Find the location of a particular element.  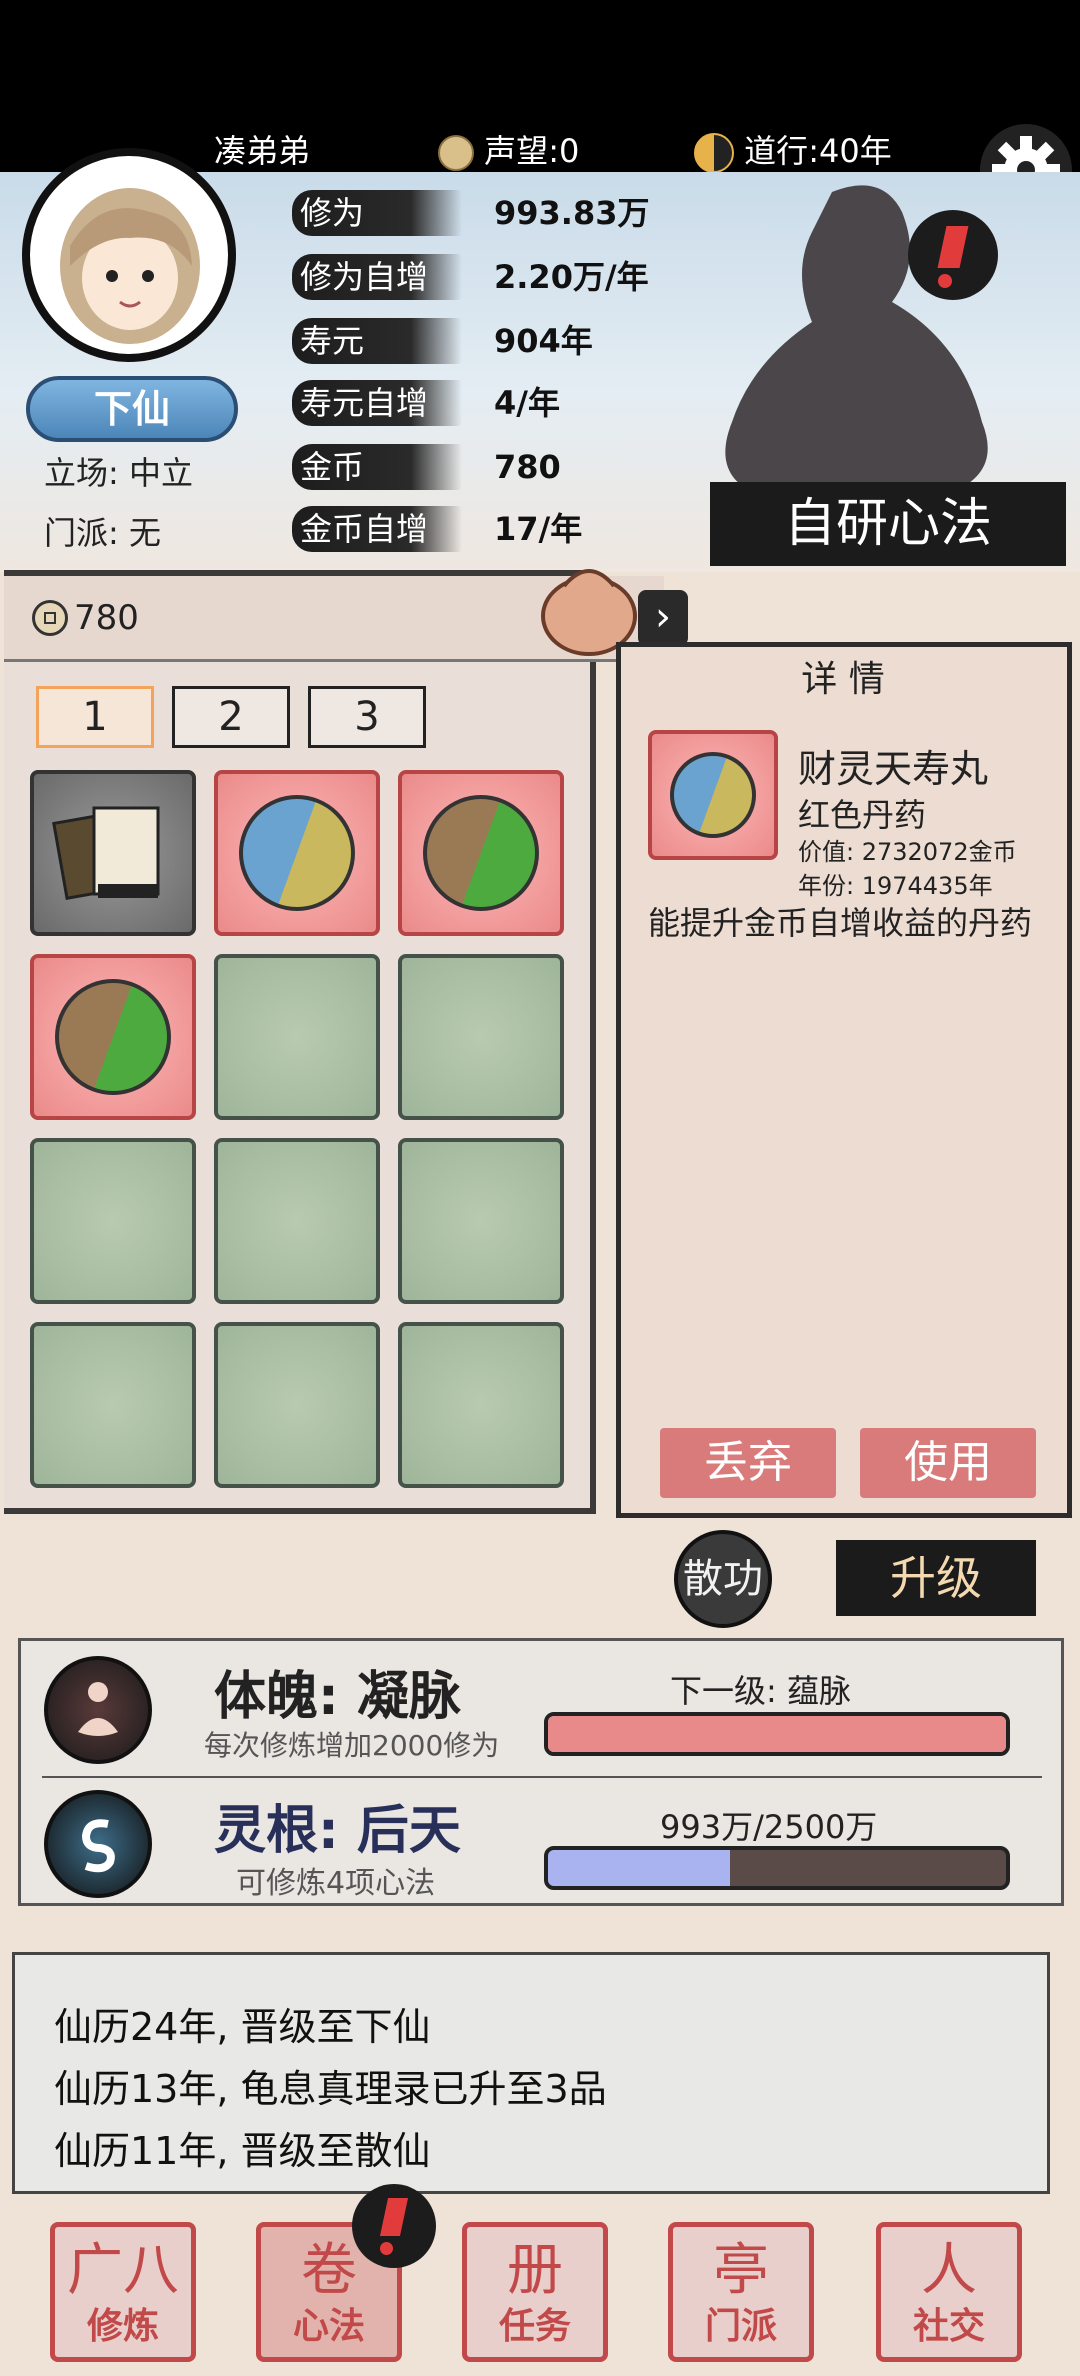

stat-row-lifespan-rate: 寿元自增 4/年 is located at coordinates (527, 403).